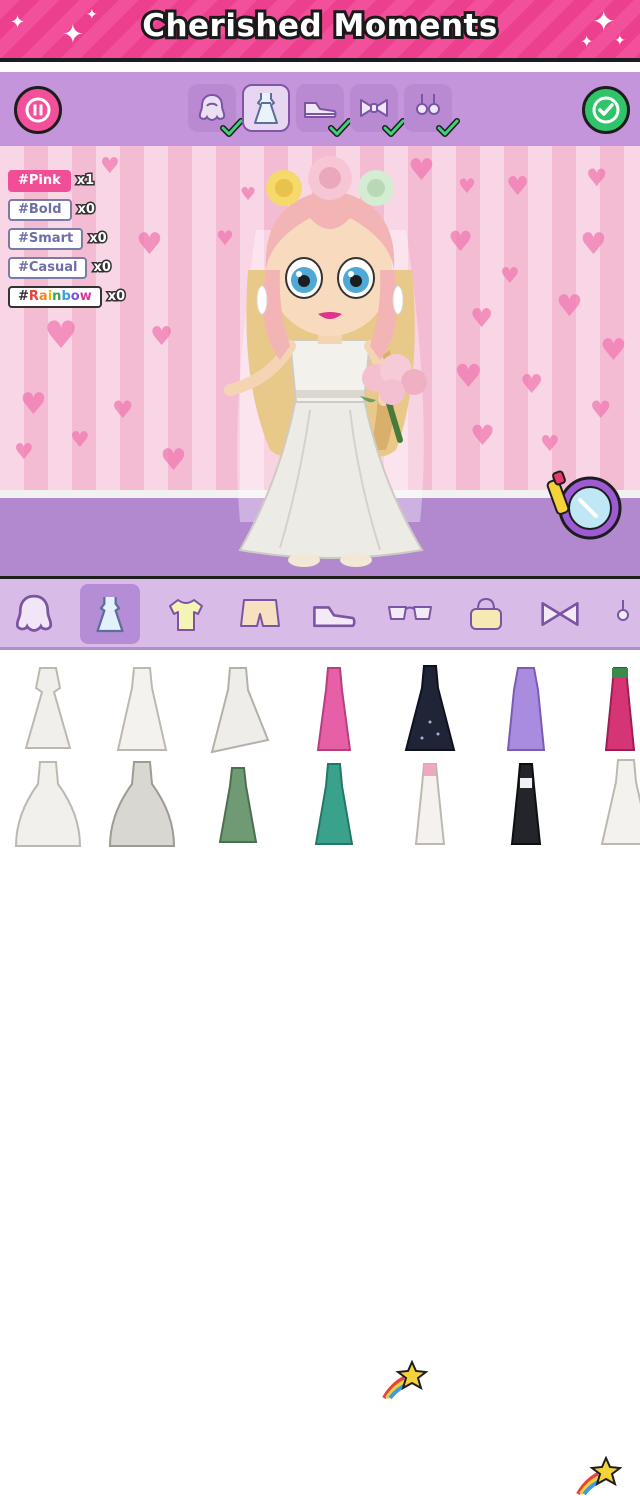  What do you see at coordinates (48, 267) in the screenshot?
I see `tag-casual: #Casual` at bounding box center [48, 267].